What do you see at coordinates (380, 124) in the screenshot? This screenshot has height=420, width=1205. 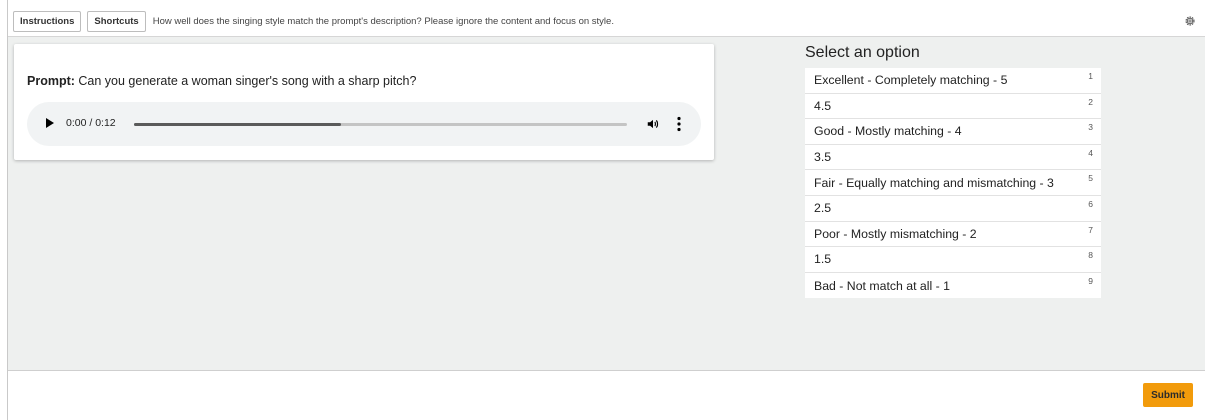 I see `seek-slider` at bounding box center [380, 124].